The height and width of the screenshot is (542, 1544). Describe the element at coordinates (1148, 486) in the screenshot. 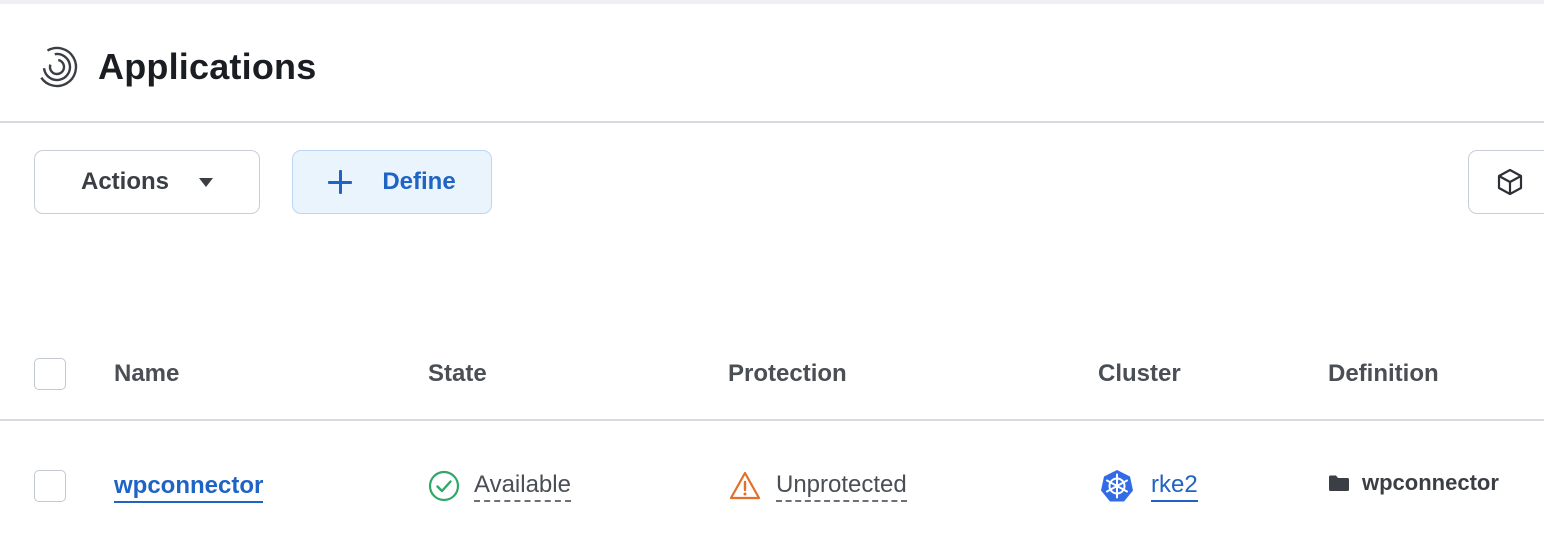

I see `cluster-cell: rke2` at that location.